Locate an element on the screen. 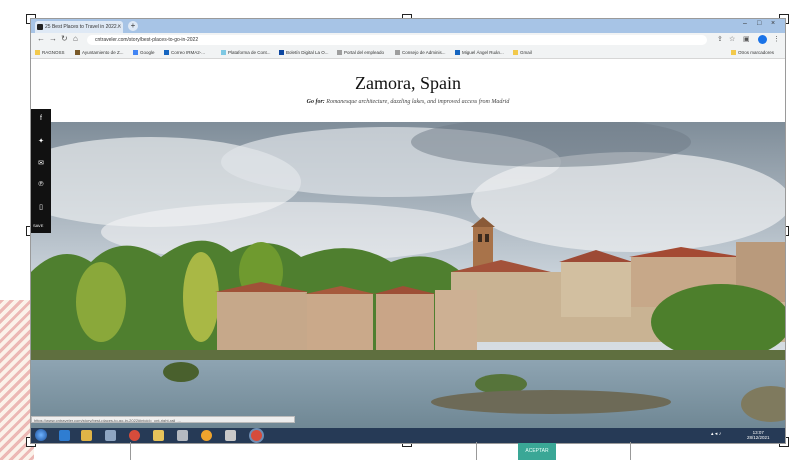 Image resolution: width=800 pixels, height=460 pixels. reload-icon: ↻ is located at coordinates (64, 38).